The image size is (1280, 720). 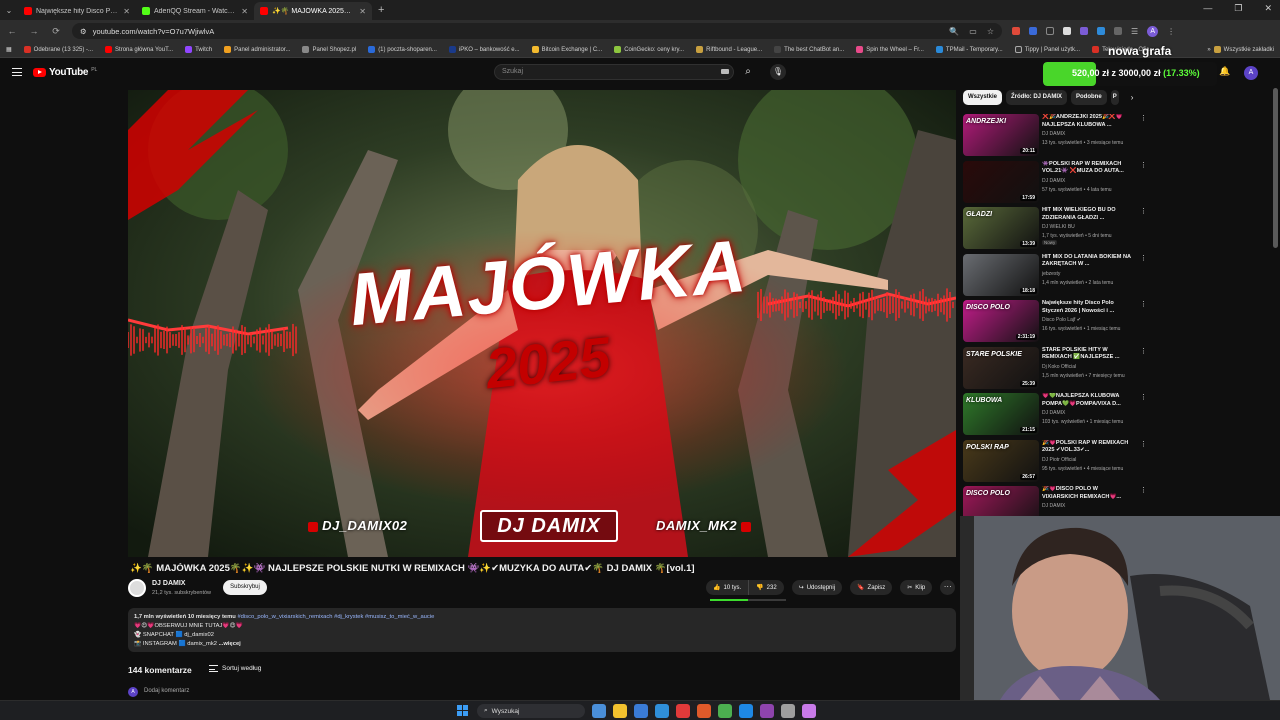 I want to click on reload-icon: ⟳, so click(x=56, y=31).